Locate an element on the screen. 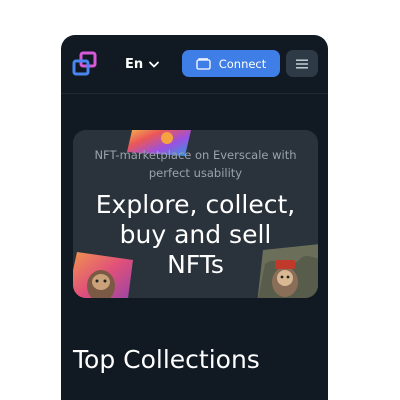 Image resolution: width=400 pixels, height=400 pixels. connect-wallet-button: Connect is located at coordinates (231, 63).